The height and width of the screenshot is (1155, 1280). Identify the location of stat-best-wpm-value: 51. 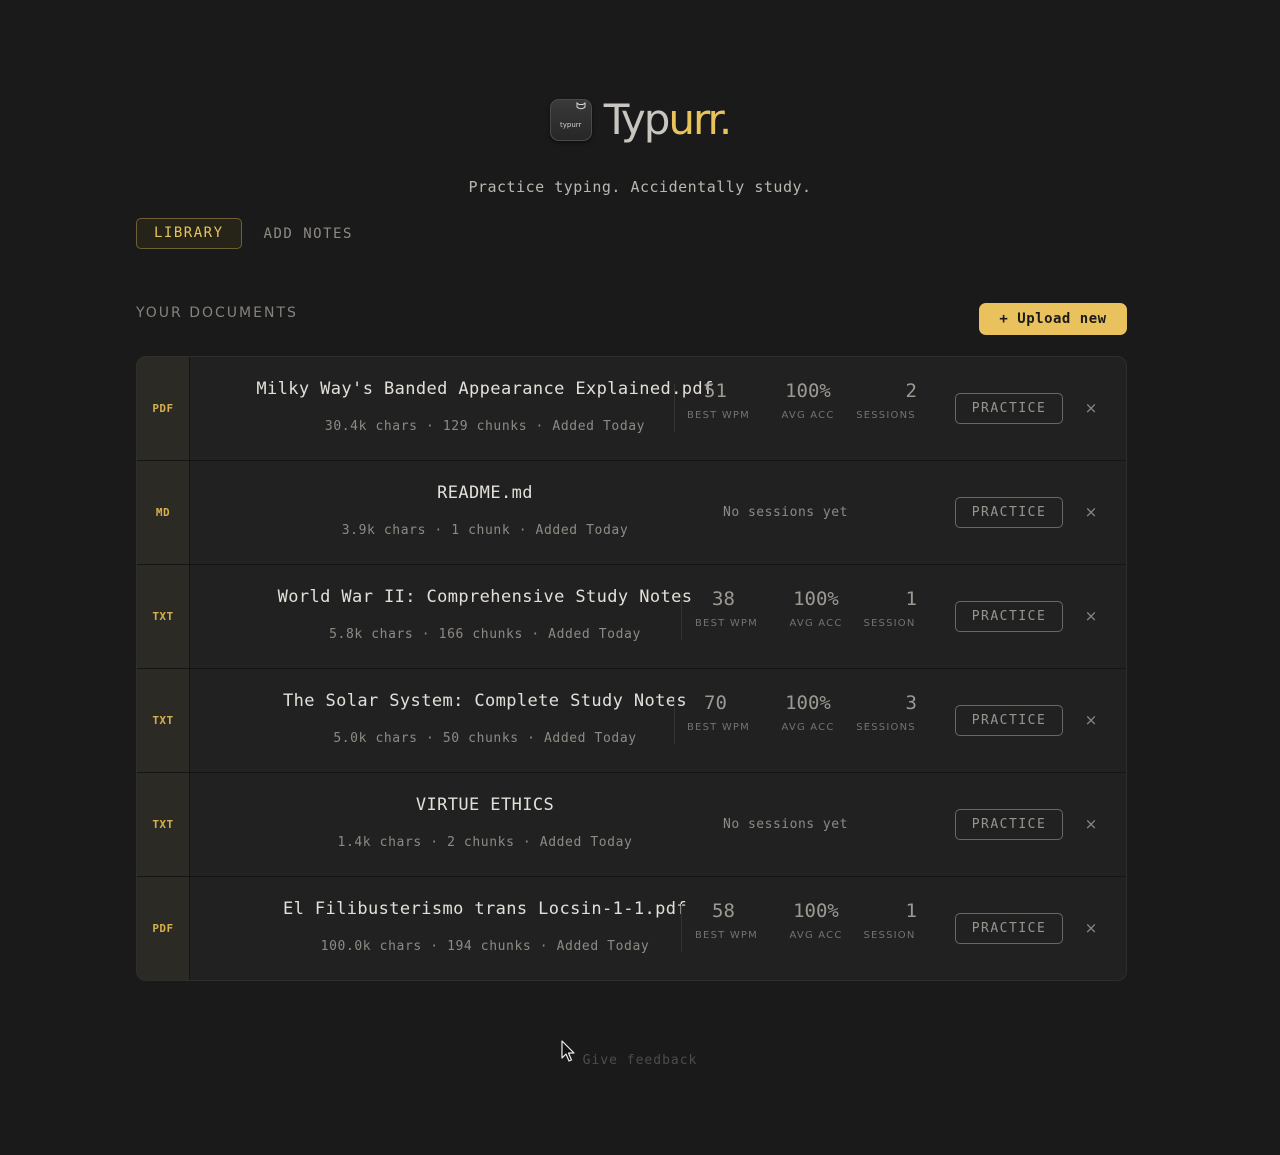
(715, 391).